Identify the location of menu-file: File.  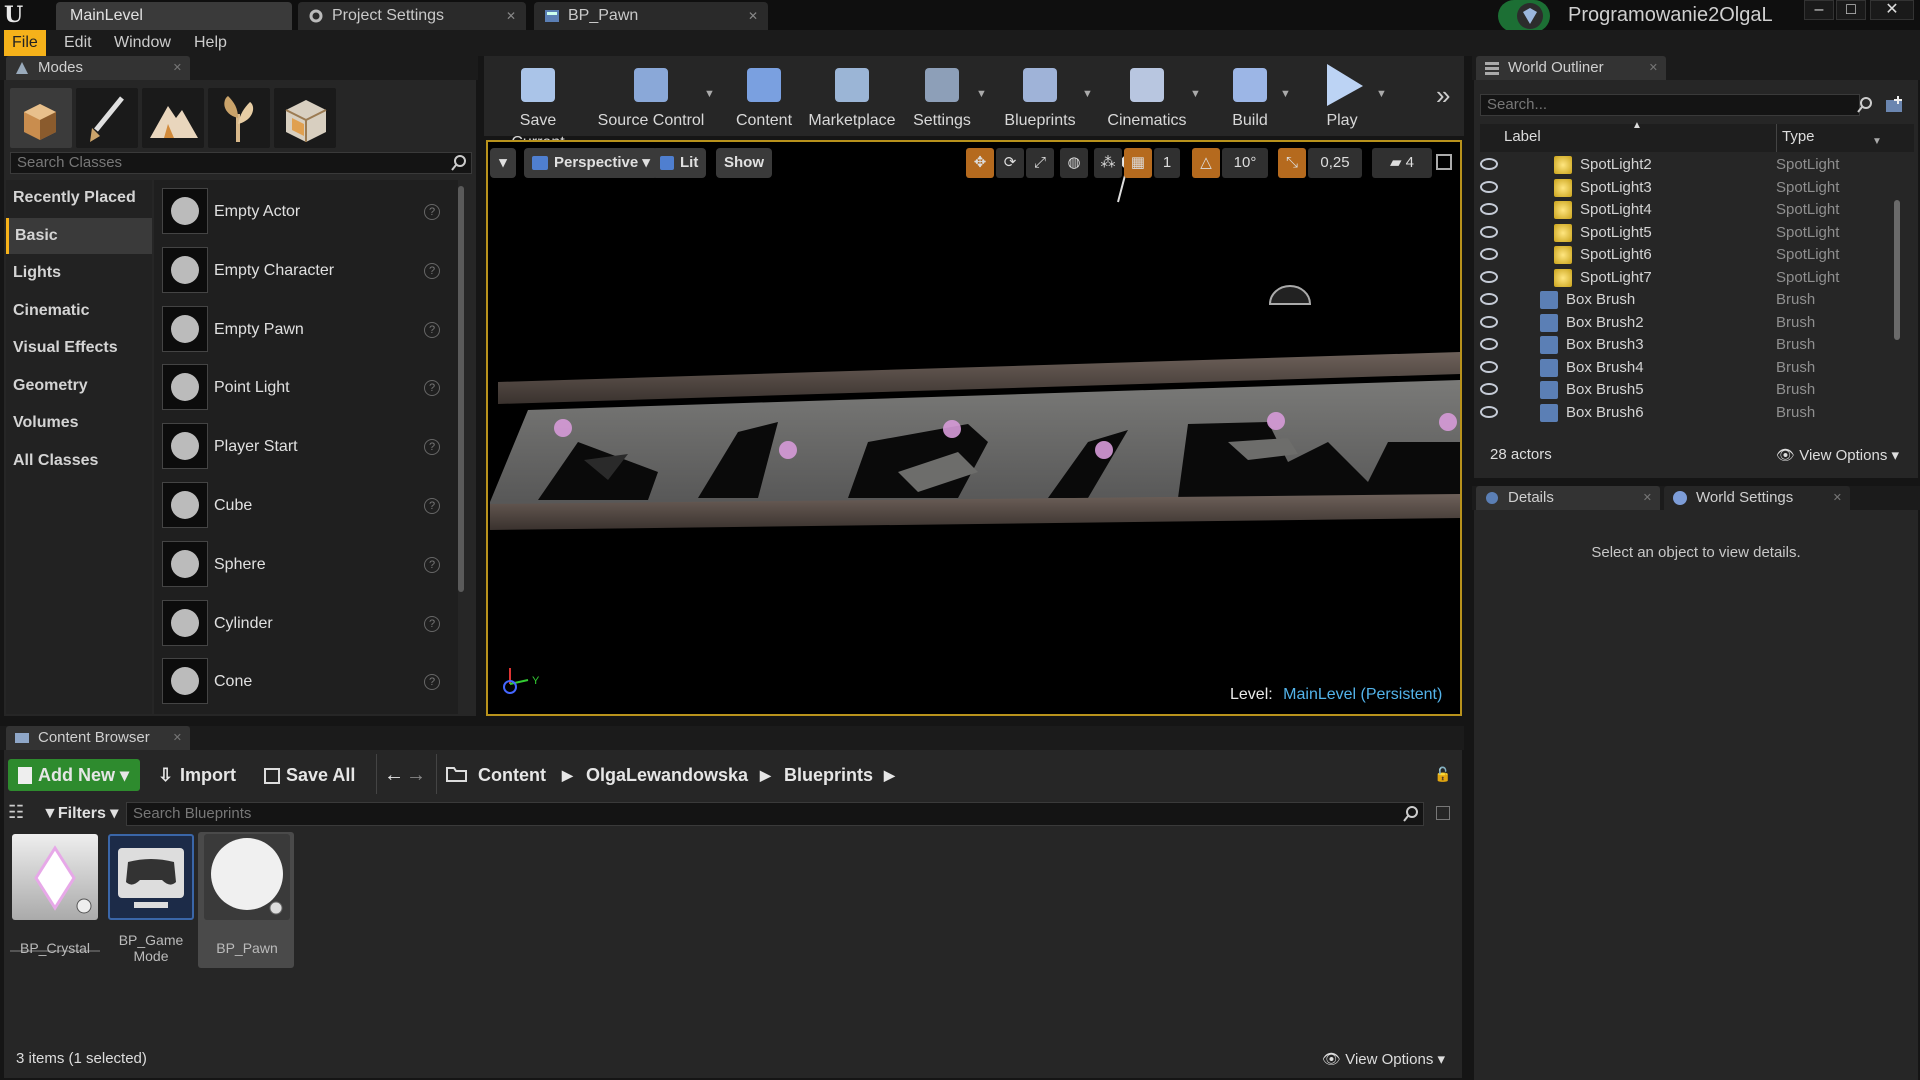
(25, 43).